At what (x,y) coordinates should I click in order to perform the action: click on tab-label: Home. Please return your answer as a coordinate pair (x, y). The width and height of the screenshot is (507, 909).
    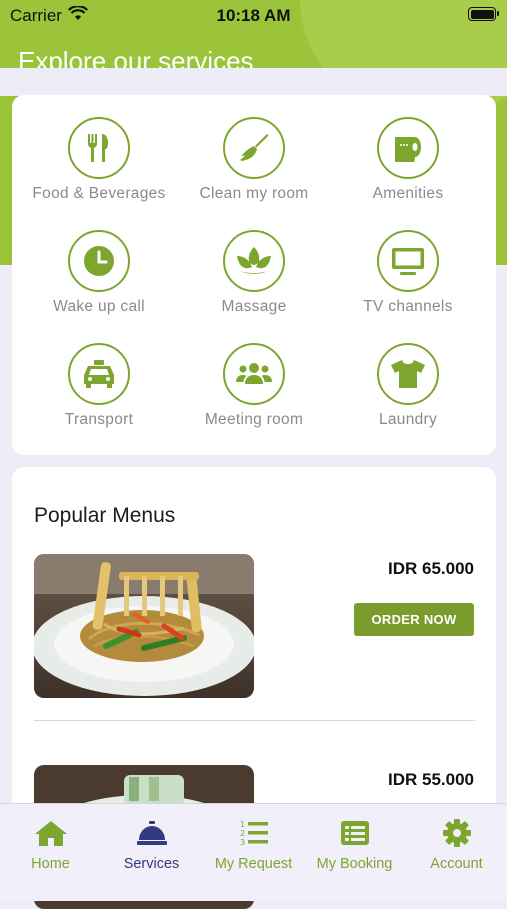
    Looking at the image, I should click on (50, 864).